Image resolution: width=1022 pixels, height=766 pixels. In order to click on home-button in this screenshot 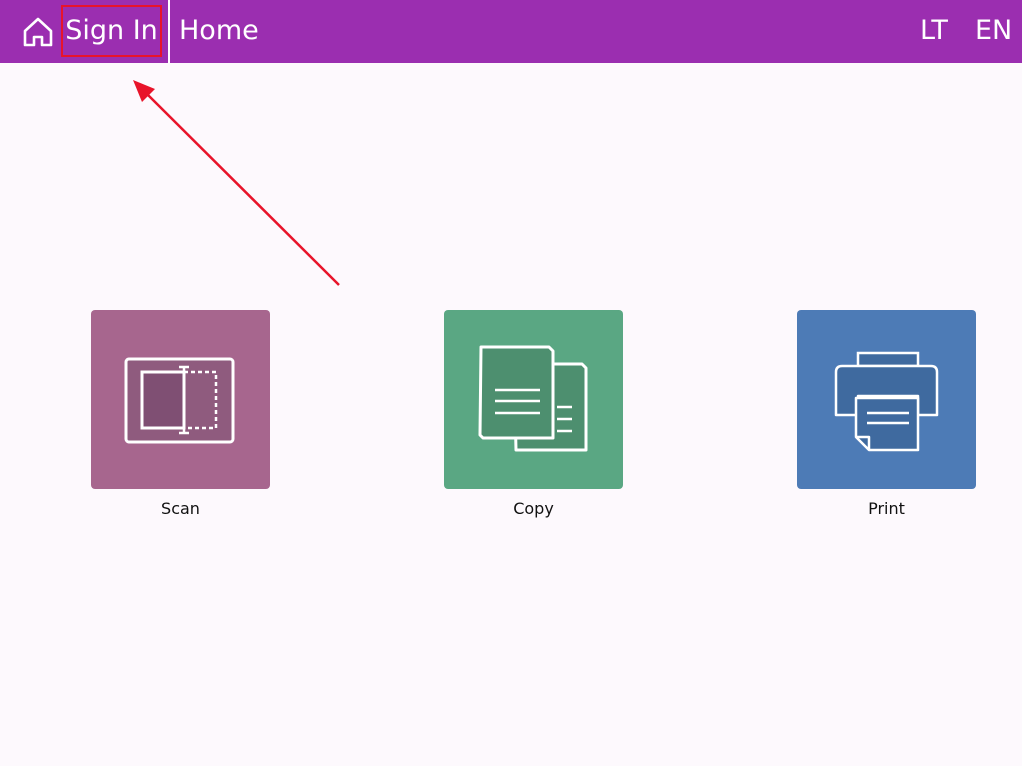, I will do `click(38, 32)`.